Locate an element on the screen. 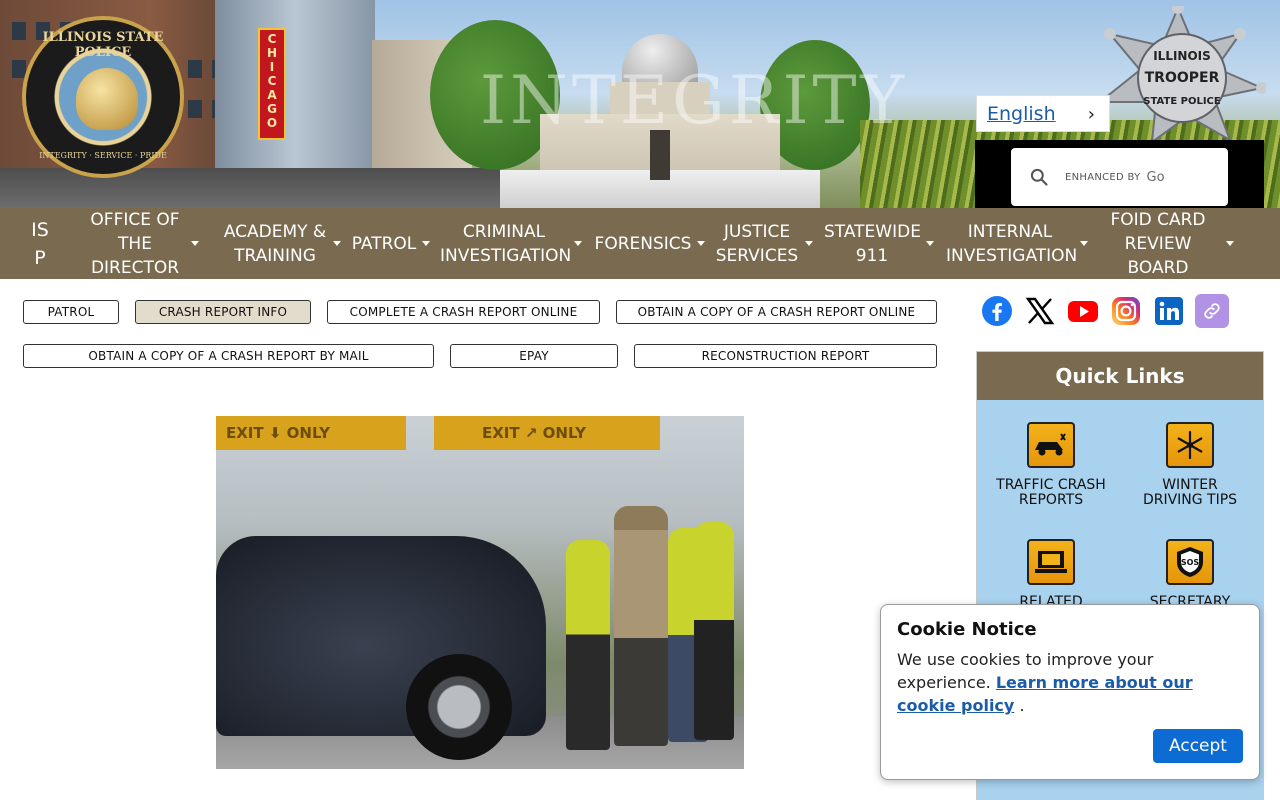  cookie-notice-suffix: . is located at coordinates (1022, 705).